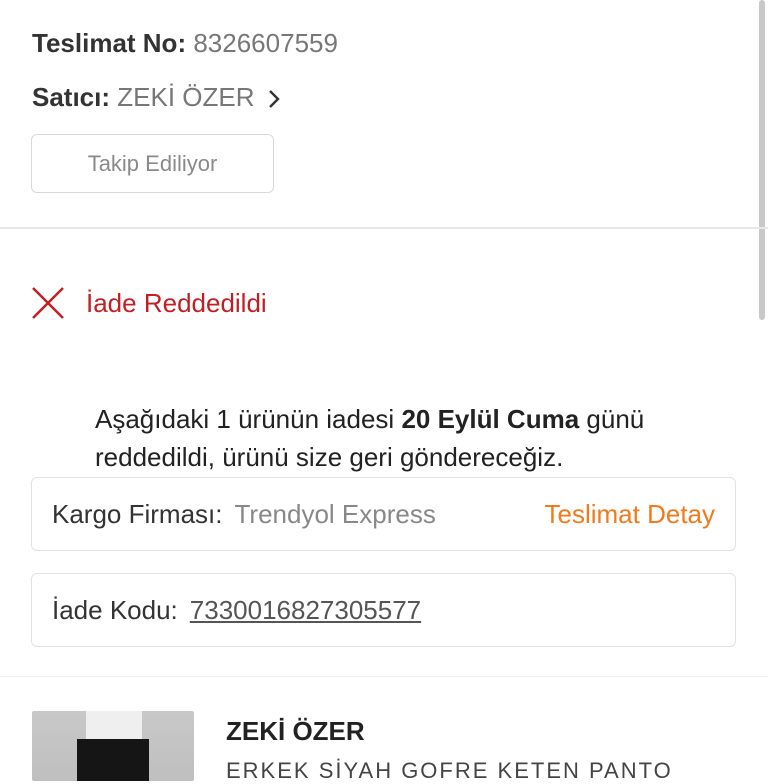 The height and width of the screenshot is (784, 768). Describe the element at coordinates (152, 163) in the screenshot. I see `follow-button: Takip Ediliyor` at that location.